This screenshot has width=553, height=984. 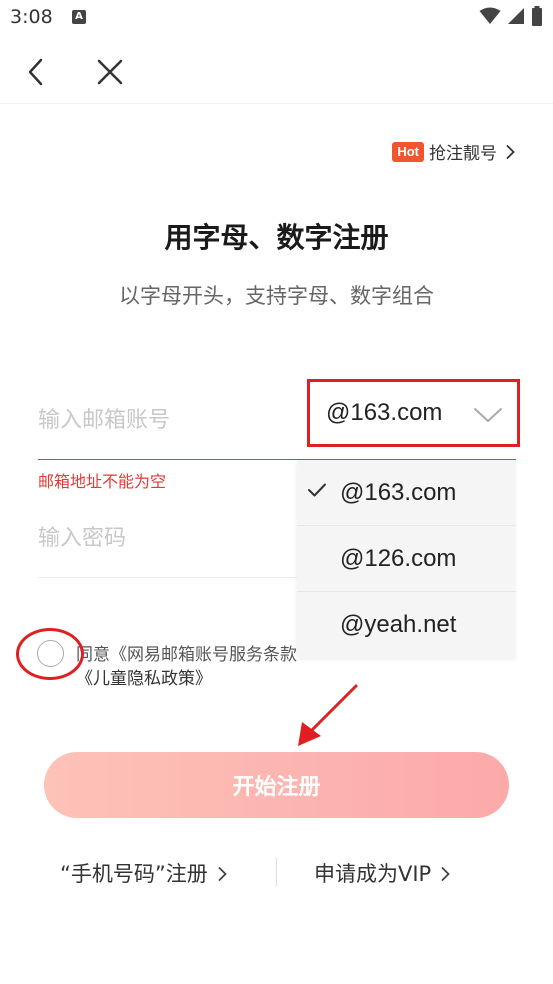 I want to click on close-icon, so click(x=110, y=72).